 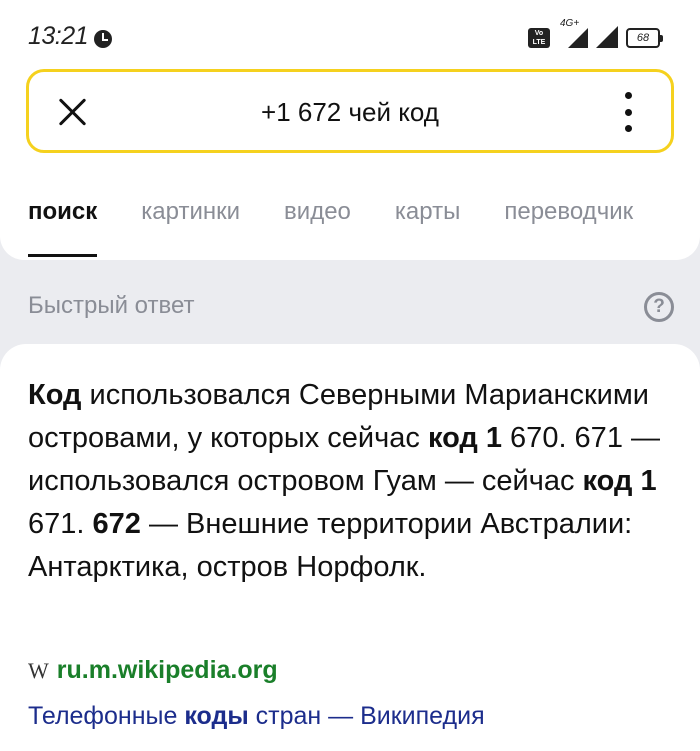 I want to click on tab-images: картинки, so click(x=190, y=212).